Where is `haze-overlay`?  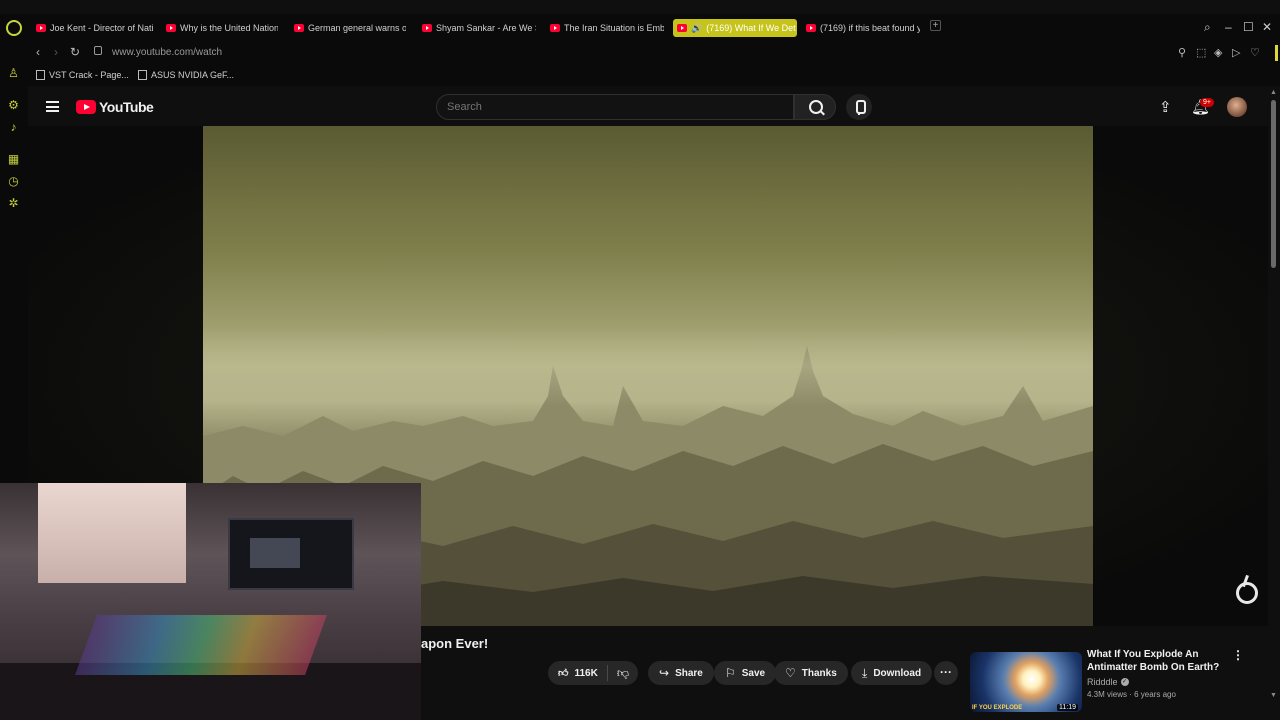 haze-overlay is located at coordinates (648, 366).